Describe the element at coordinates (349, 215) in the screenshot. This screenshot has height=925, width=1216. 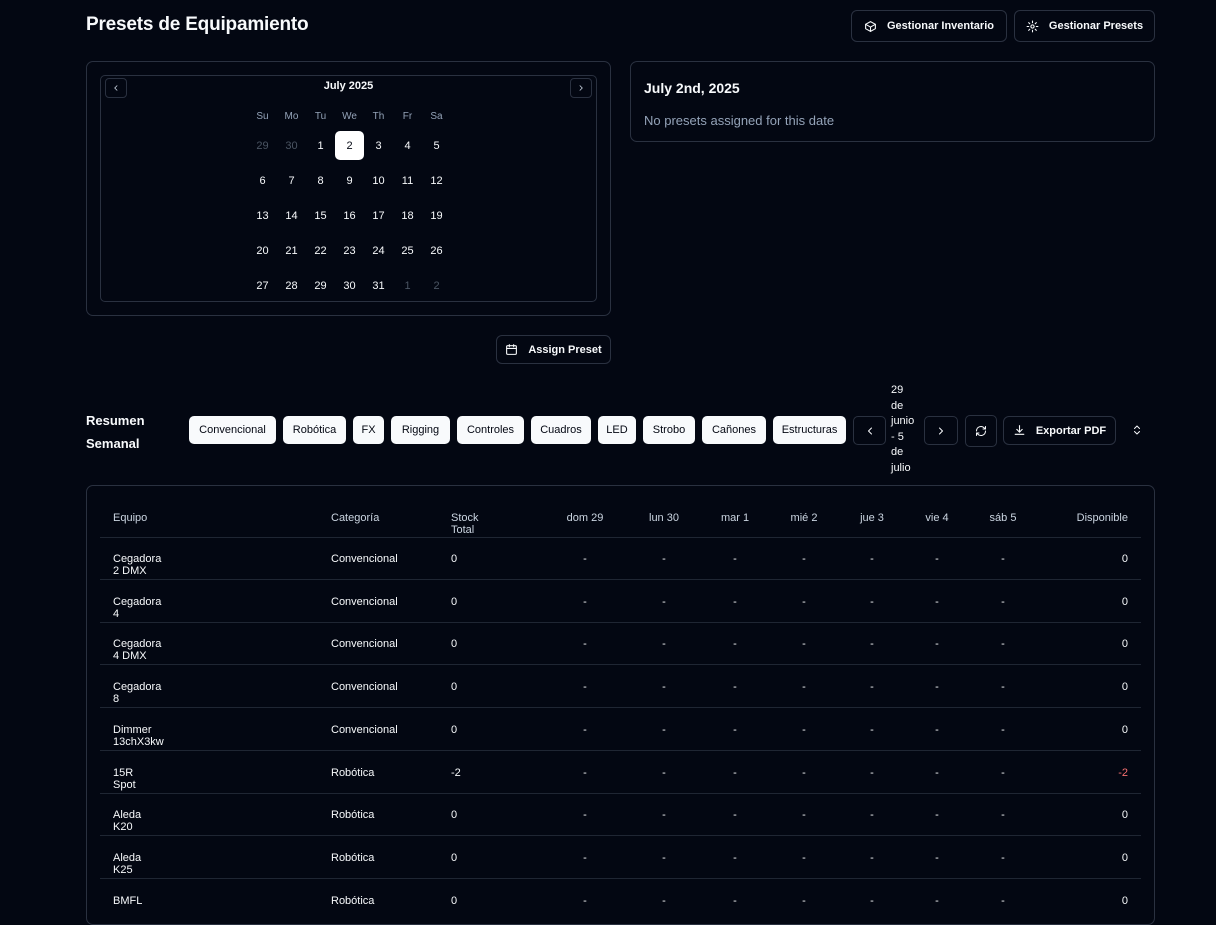
I see `calendar-day: 16` at that location.